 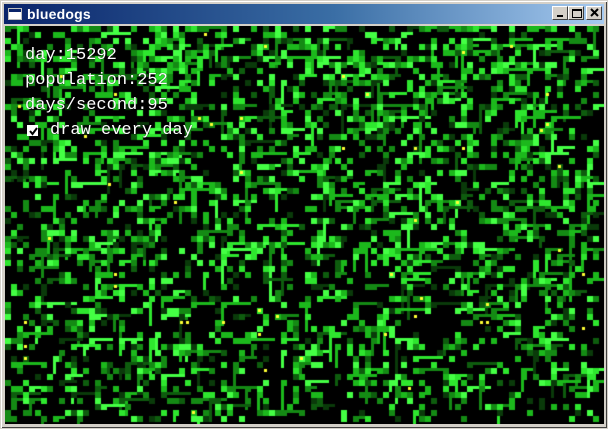 I want to click on close-button, so click(x=594, y=13).